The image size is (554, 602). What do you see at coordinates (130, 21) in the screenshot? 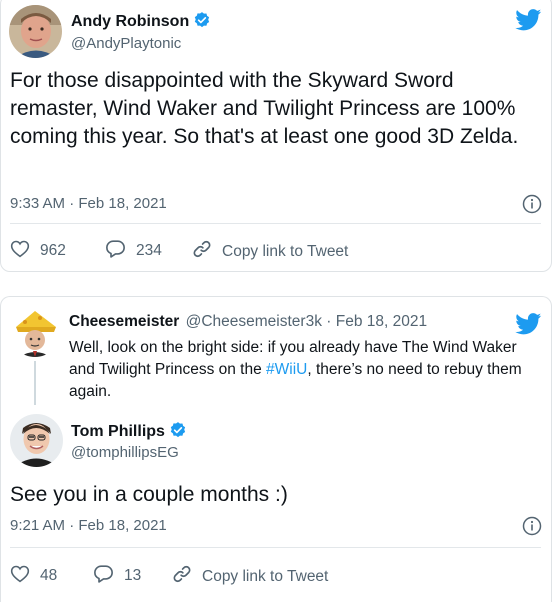
I see `author-name-text: Andy Robinson` at bounding box center [130, 21].